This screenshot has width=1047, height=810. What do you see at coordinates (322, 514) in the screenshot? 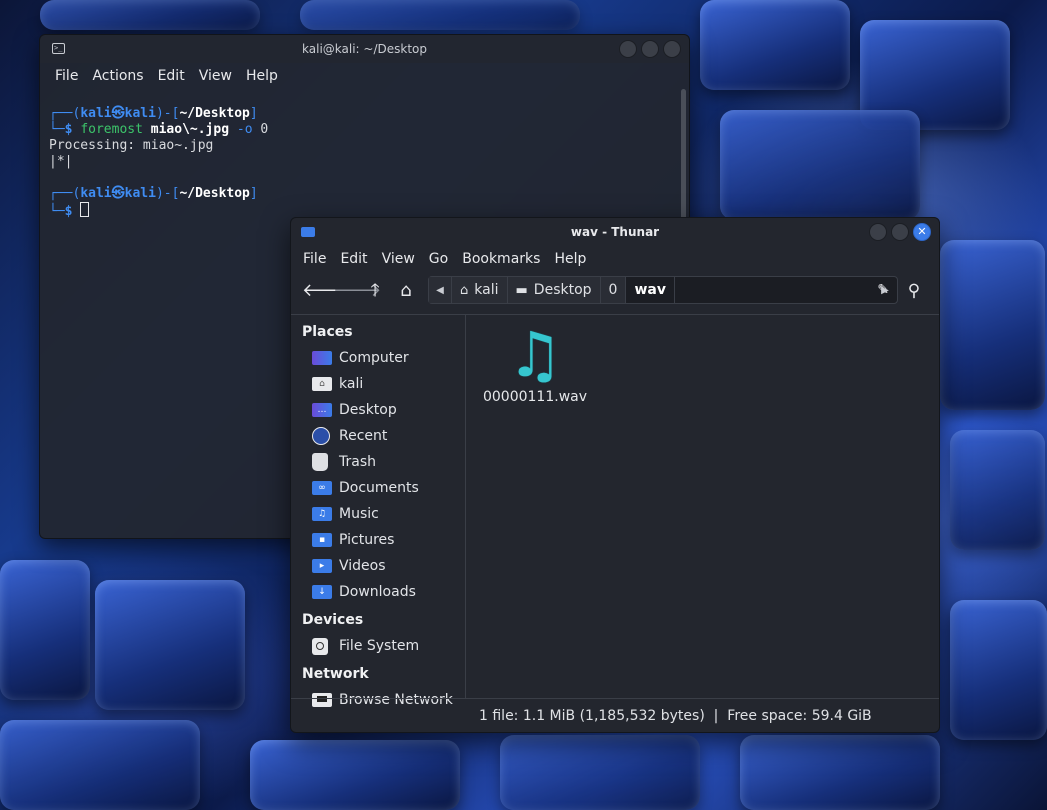
I see `music-folder-icon: ♫` at bounding box center [322, 514].